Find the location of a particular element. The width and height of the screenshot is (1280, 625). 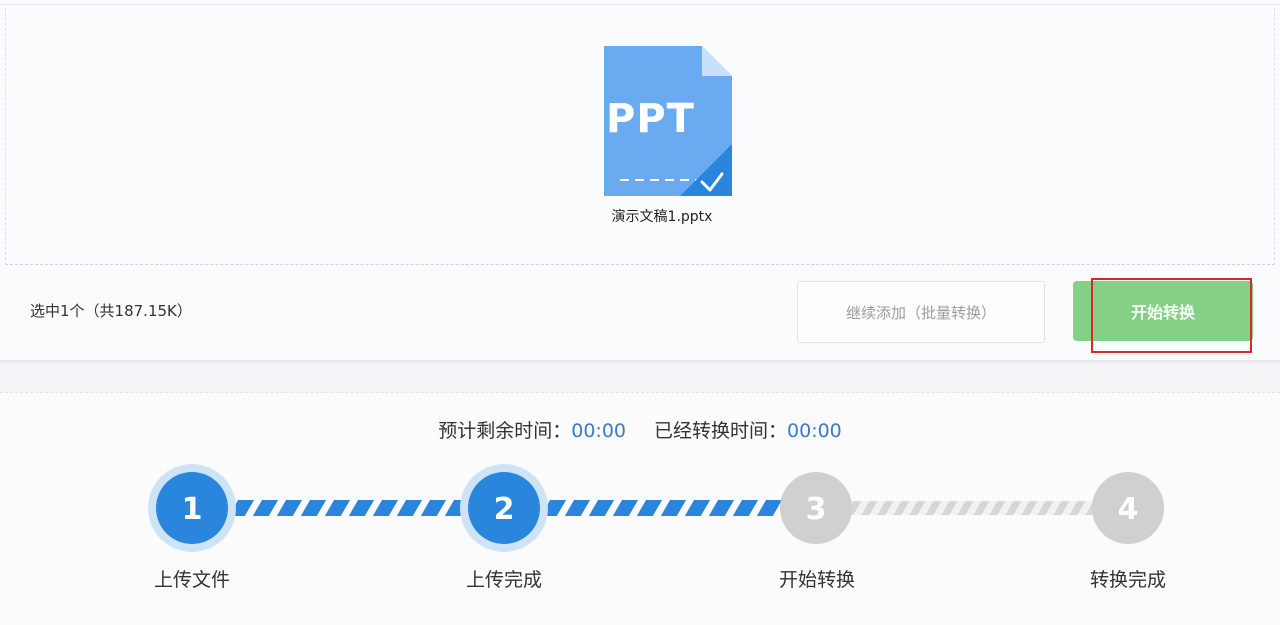

start-convert-button: 开始转换 is located at coordinates (1163, 311).